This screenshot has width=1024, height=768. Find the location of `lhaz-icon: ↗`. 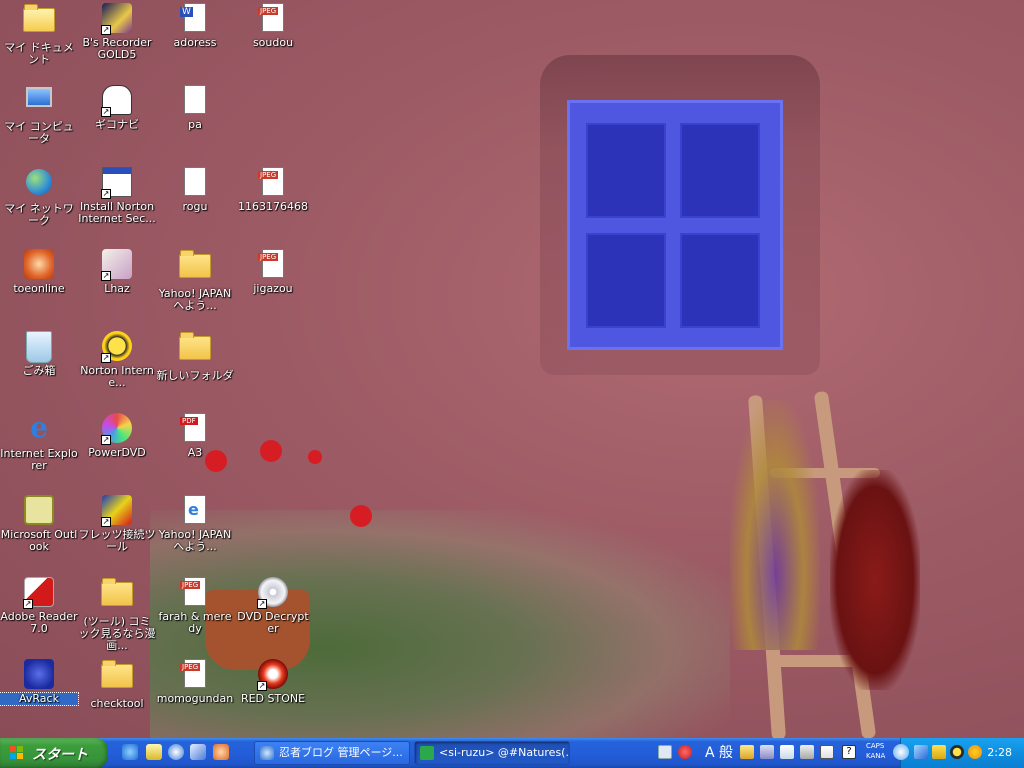

lhaz-icon: ↗ is located at coordinates (117, 265).